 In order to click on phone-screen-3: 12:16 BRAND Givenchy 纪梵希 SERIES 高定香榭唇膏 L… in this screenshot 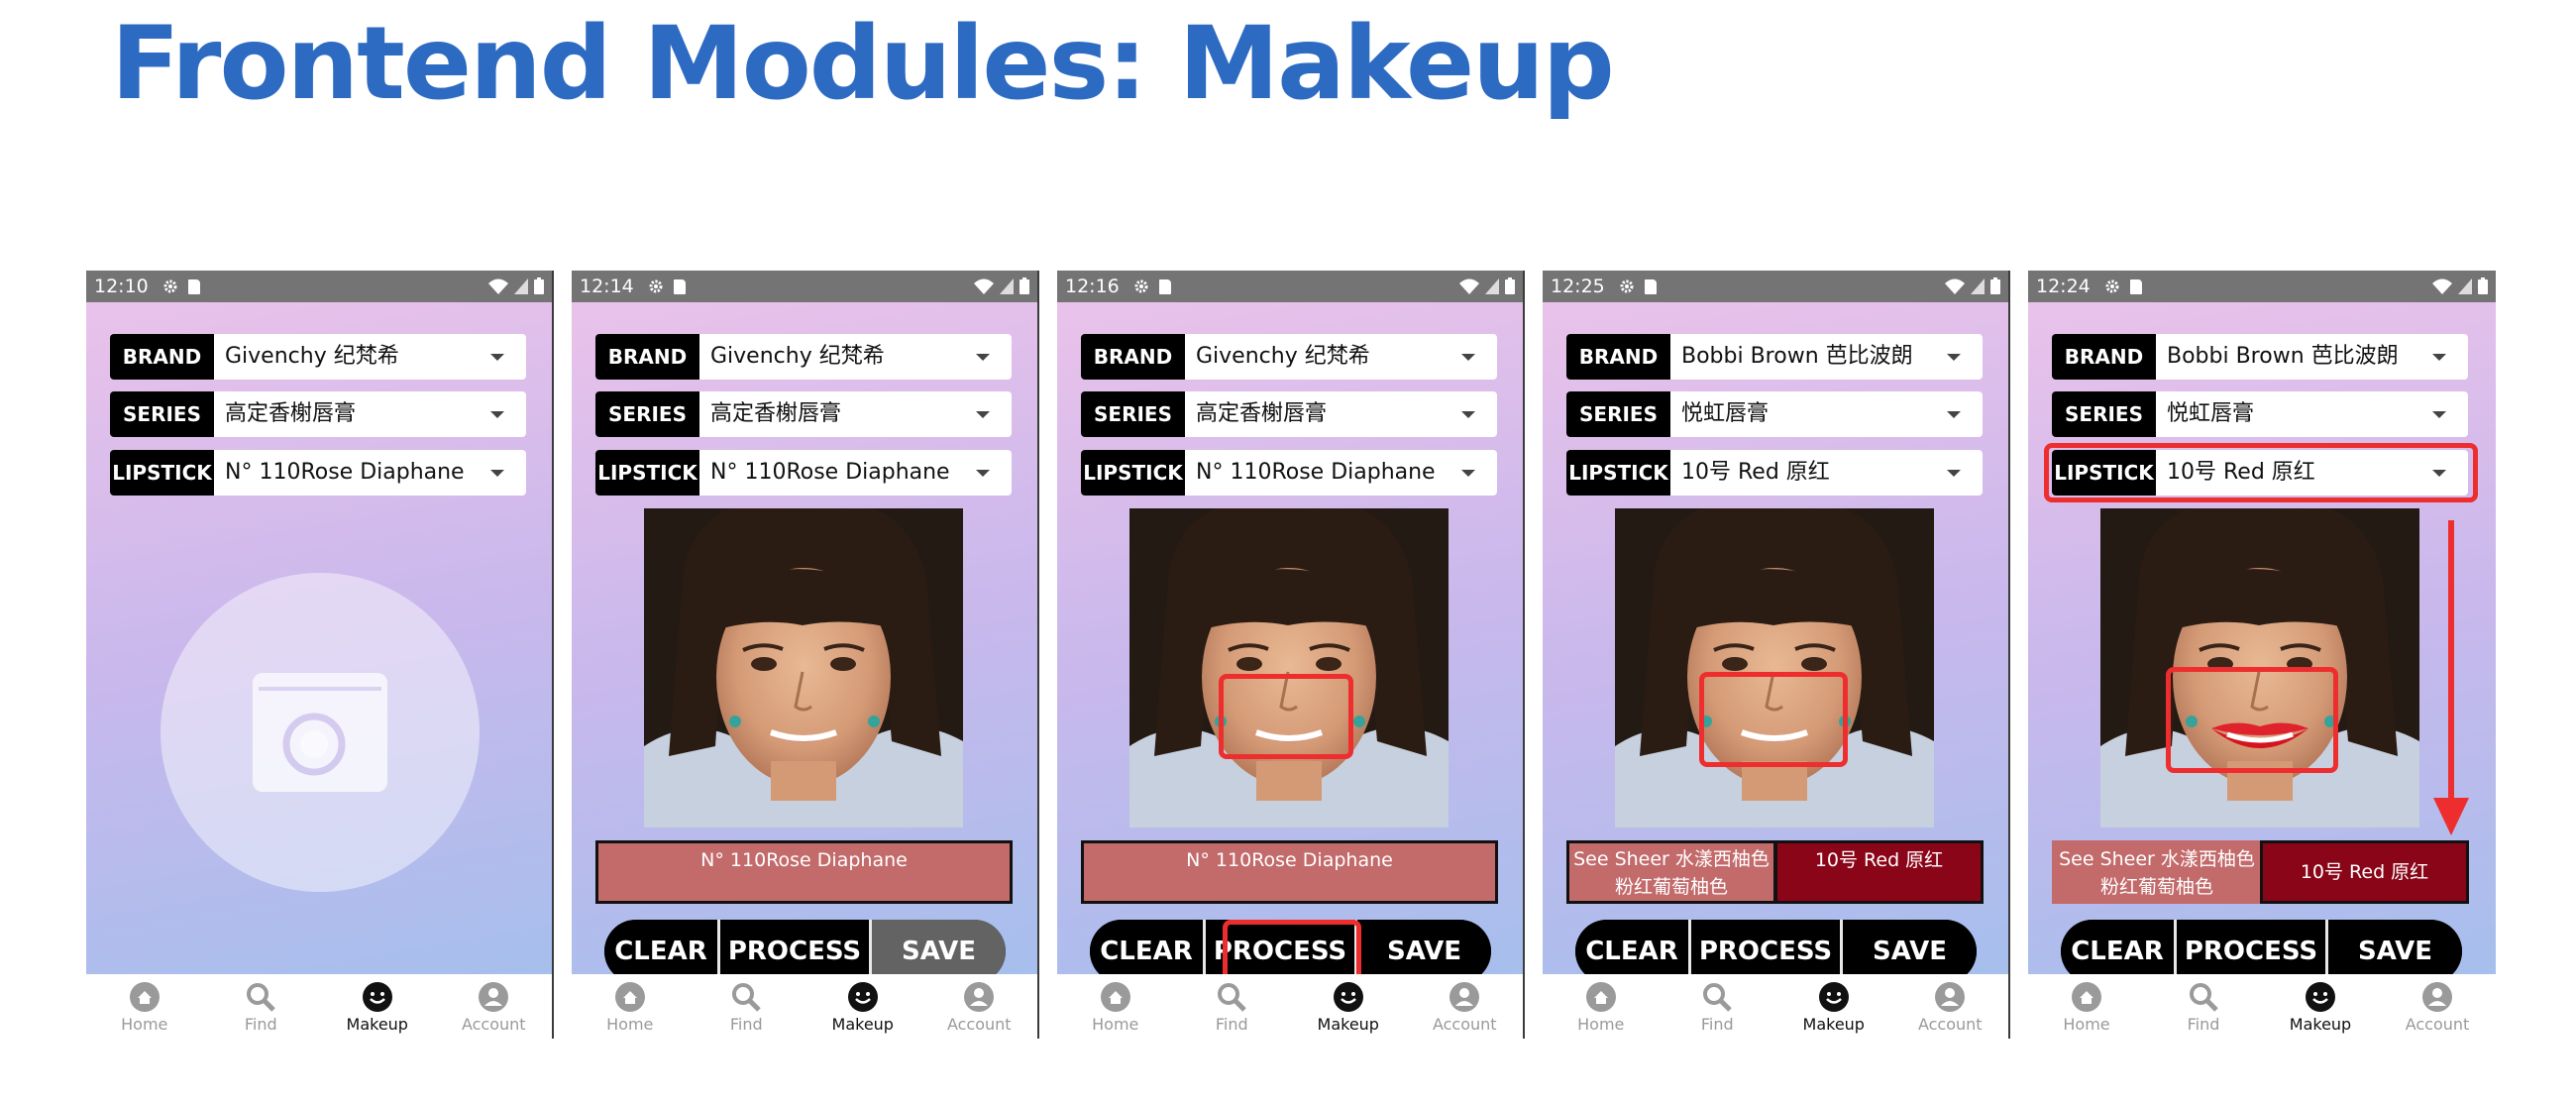, I will do `click(1291, 655)`.